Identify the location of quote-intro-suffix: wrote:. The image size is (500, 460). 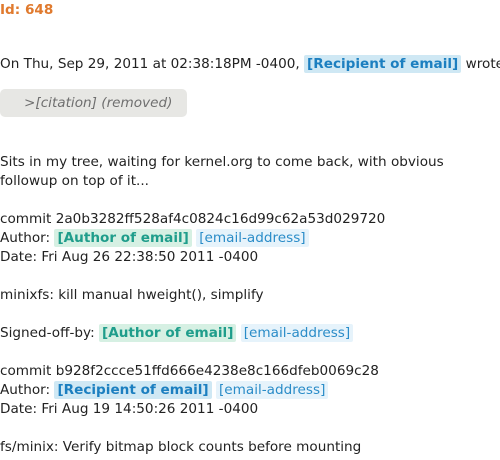
(482, 64).